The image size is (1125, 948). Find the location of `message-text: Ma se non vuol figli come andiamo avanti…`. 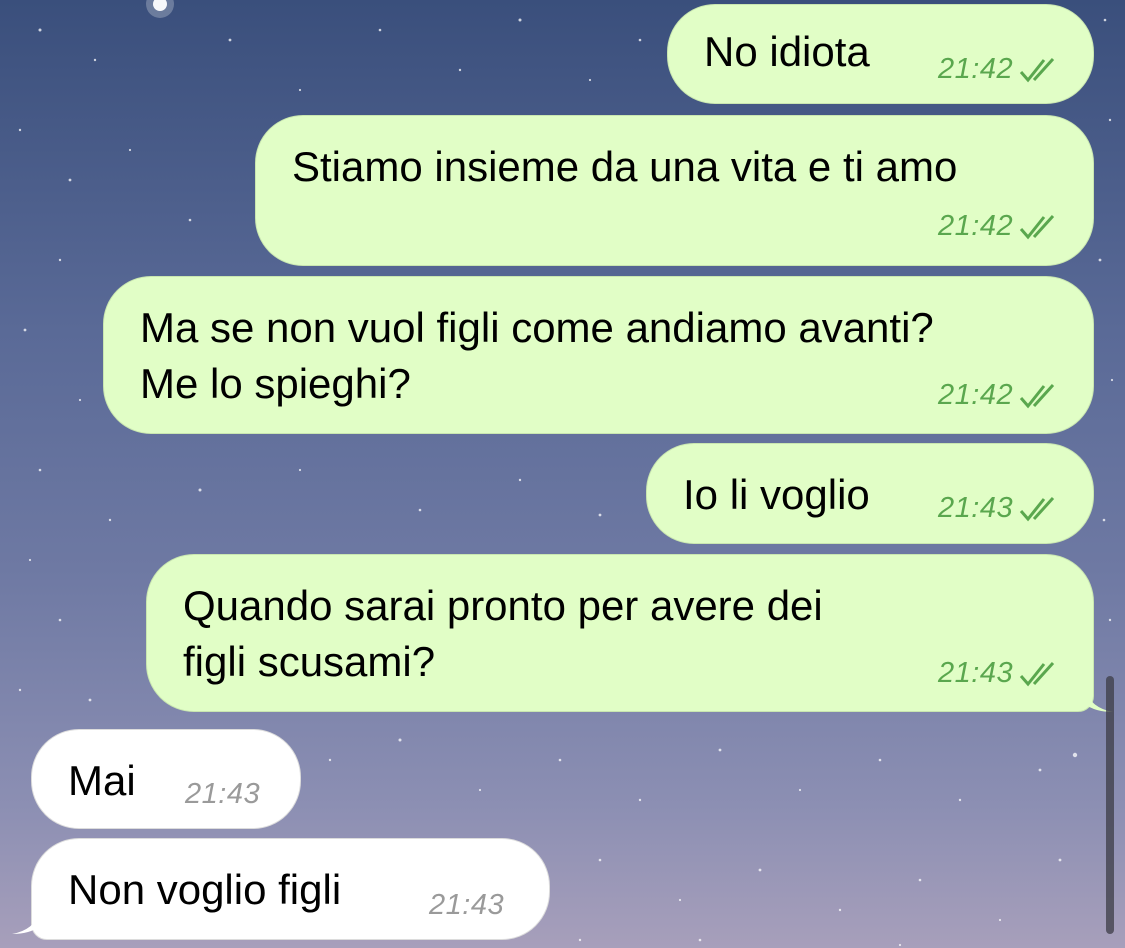

message-text: Ma se non vuol figli come andiamo avanti… is located at coordinates (537, 327).